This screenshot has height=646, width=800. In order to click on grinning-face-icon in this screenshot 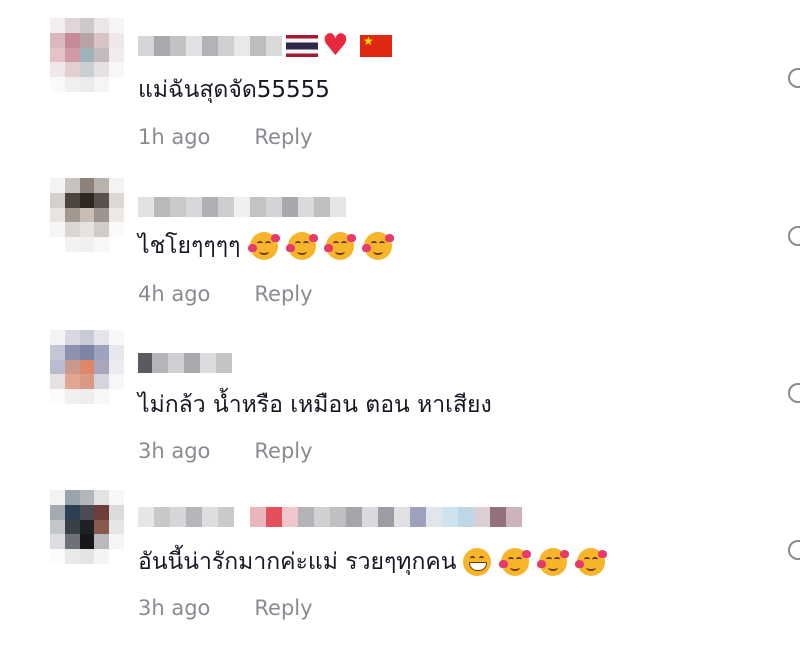, I will do `click(476, 562)`.